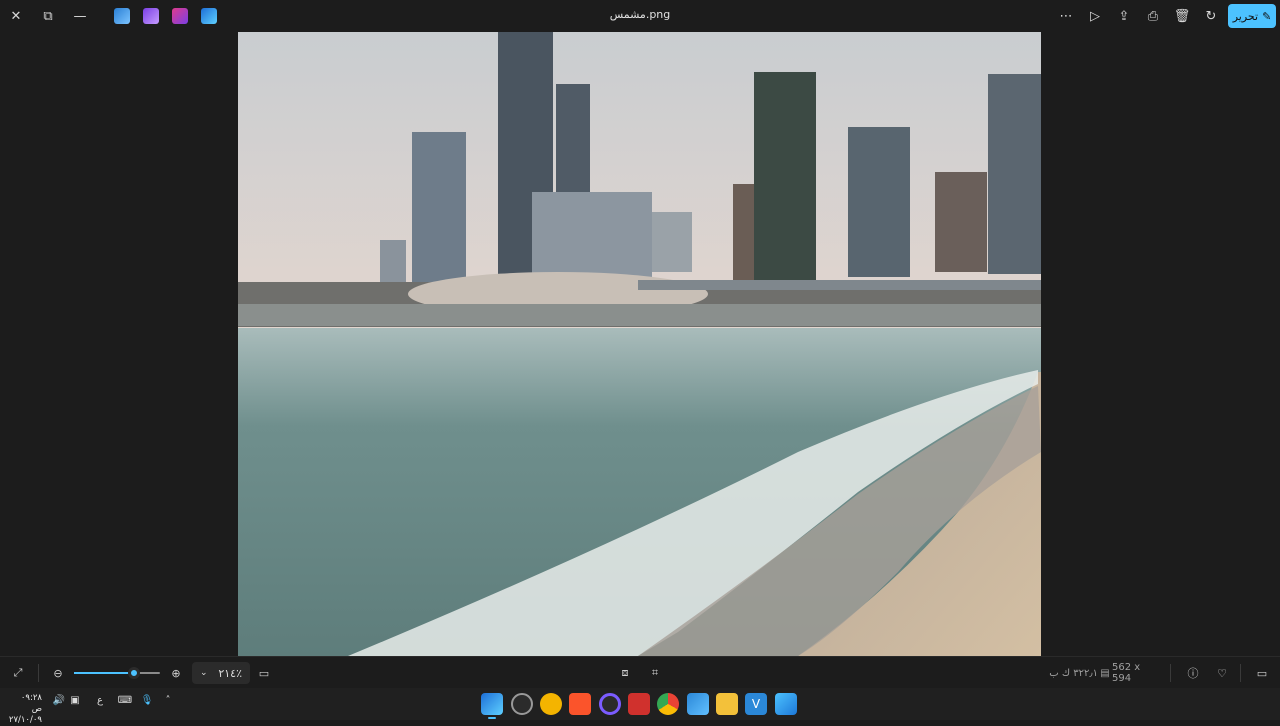  I want to click on slideshow-icon: ▷, so click(1095, 16).